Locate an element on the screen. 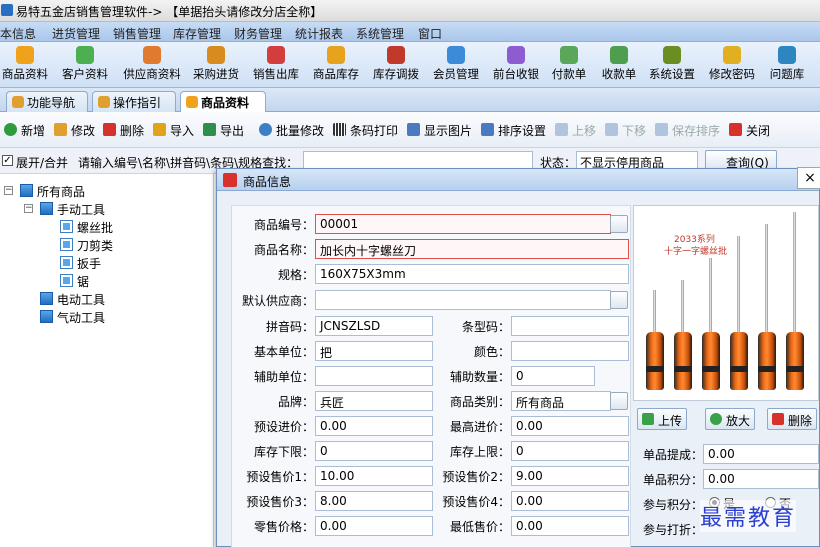 The width and height of the screenshot is (820, 547). pinyin-field: JCNSZLSD is located at coordinates (374, 326).